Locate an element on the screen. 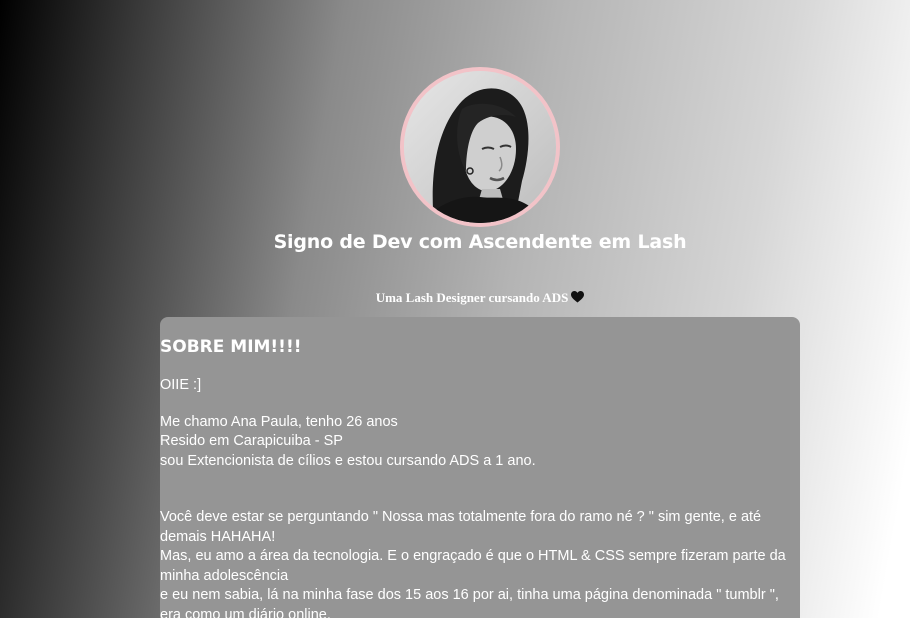 The image size is (910, 618). profile-photo is located at coordinates (480, 147).